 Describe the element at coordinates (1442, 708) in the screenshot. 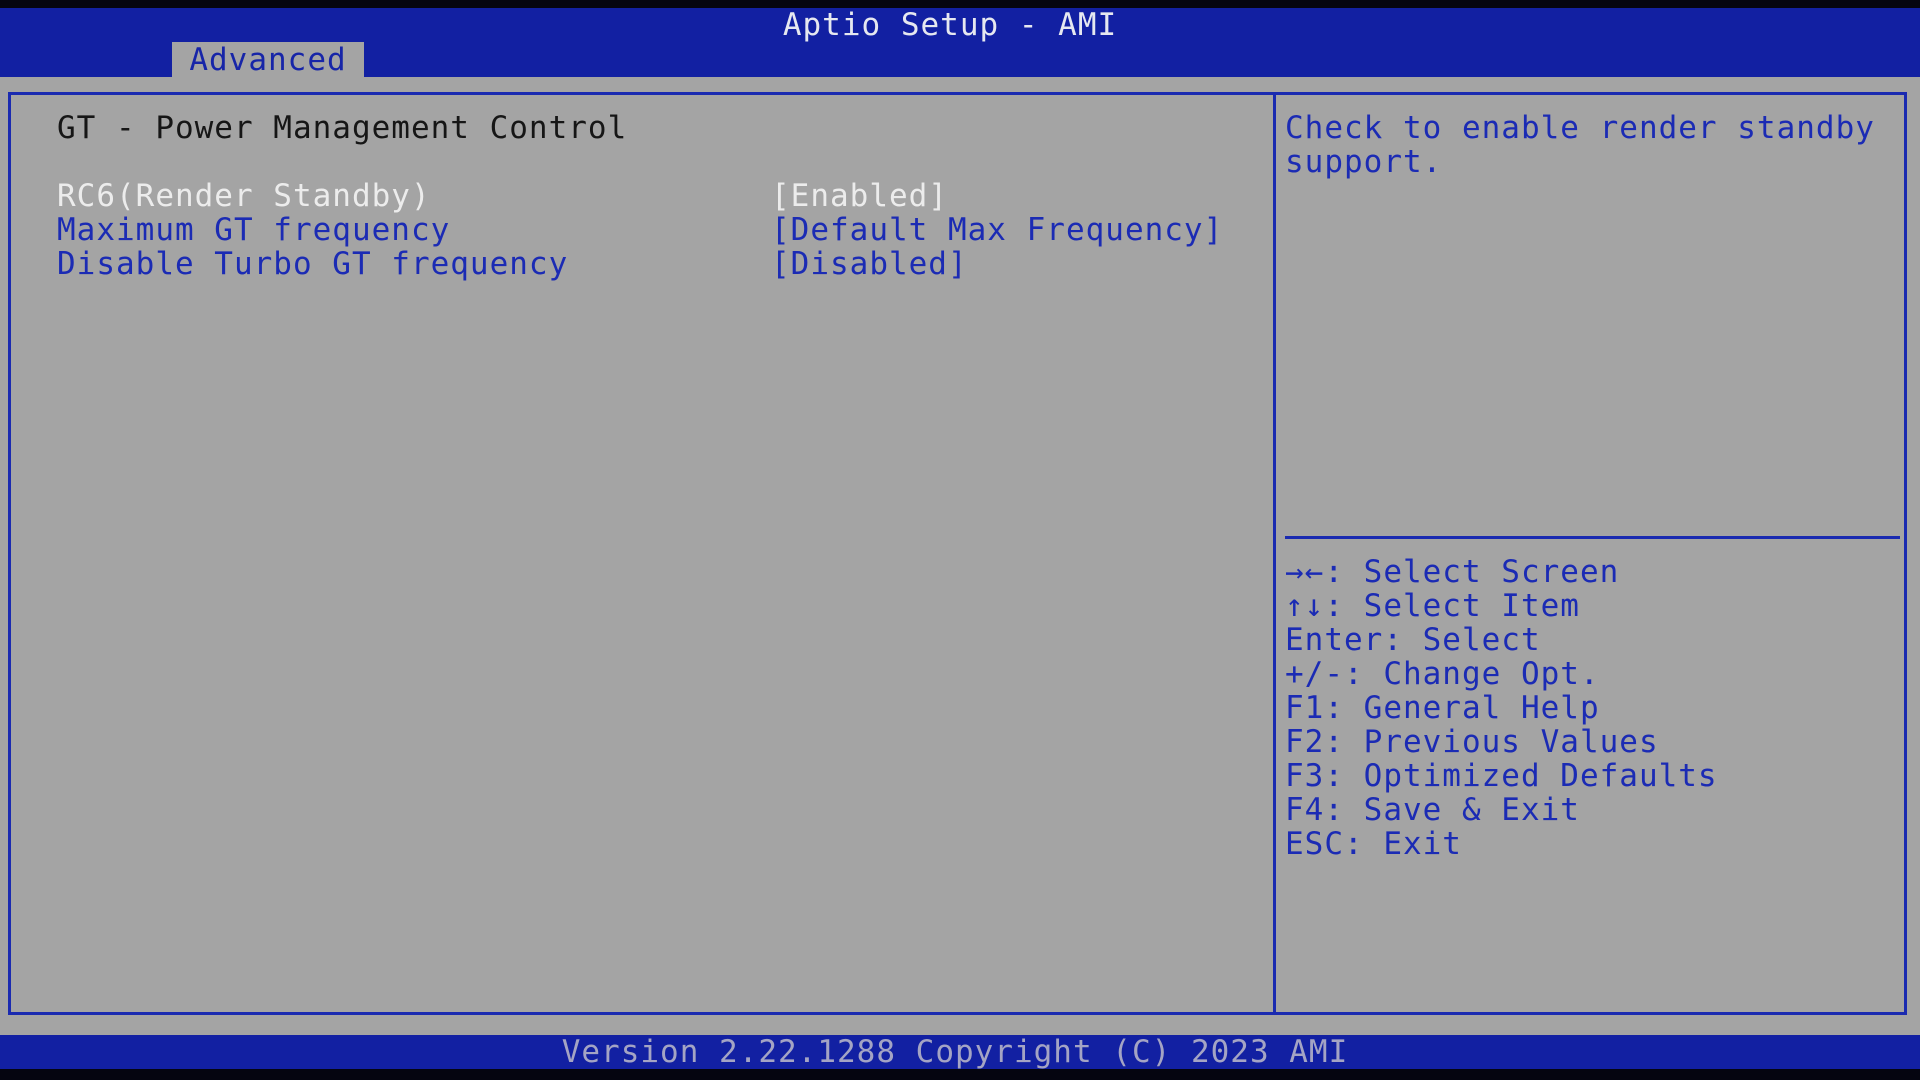

I see `key-general-help: F1: General Help` at that location.